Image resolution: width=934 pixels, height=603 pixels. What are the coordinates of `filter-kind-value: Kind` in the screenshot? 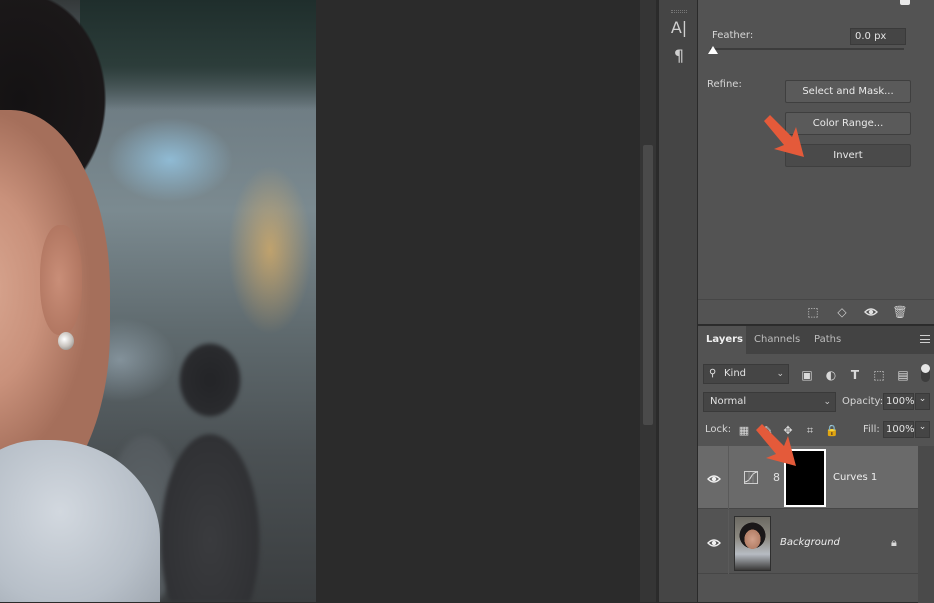 It's located at (735, 373).